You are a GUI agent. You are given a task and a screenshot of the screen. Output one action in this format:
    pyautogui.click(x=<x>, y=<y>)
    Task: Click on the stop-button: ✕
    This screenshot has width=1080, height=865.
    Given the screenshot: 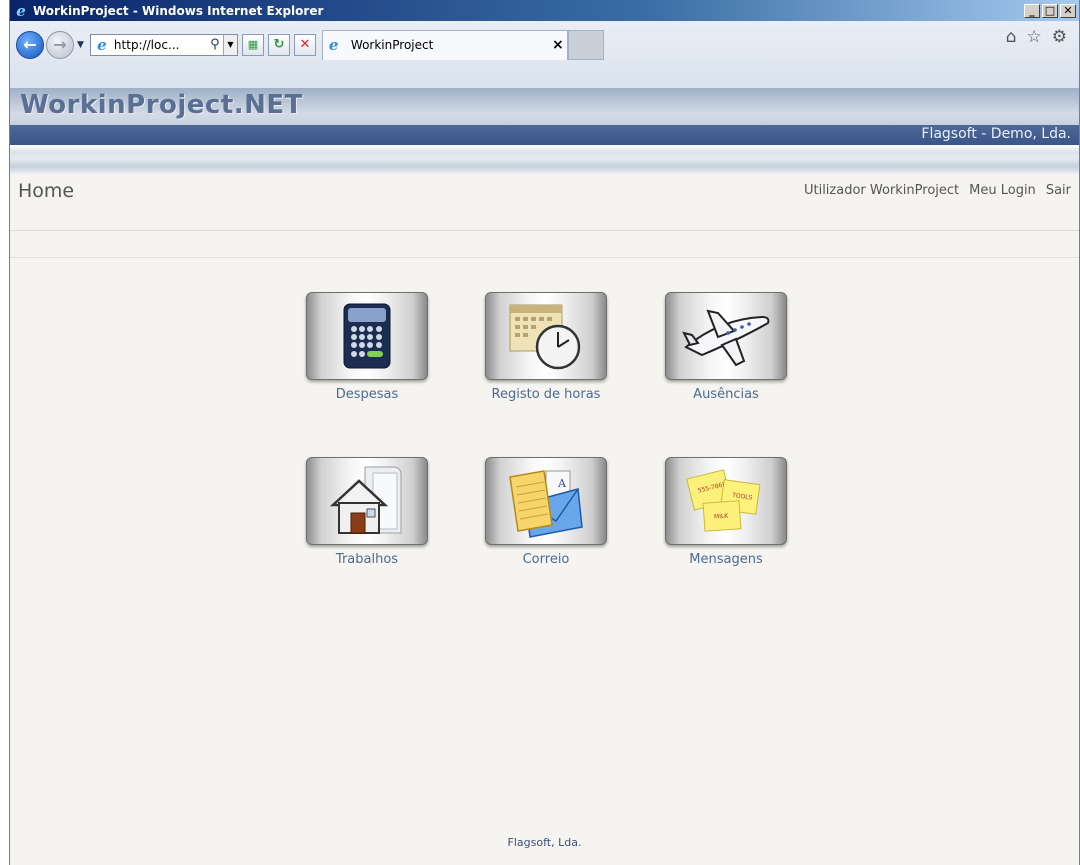 What is the action you would take?
    pyautogui.click(x=304, y=44)
    